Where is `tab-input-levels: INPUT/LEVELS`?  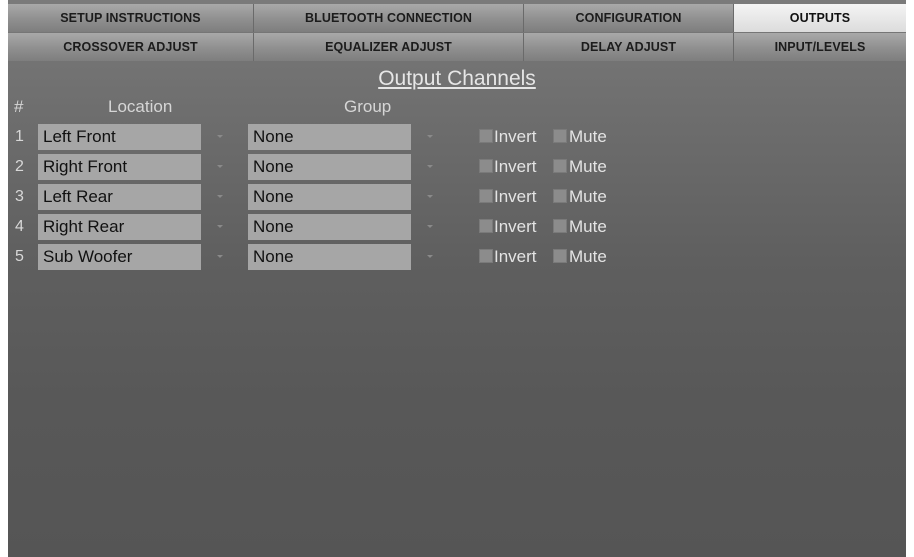
tab-input-levels: INPUT/LEVELS is located at coordinates (820, 47).